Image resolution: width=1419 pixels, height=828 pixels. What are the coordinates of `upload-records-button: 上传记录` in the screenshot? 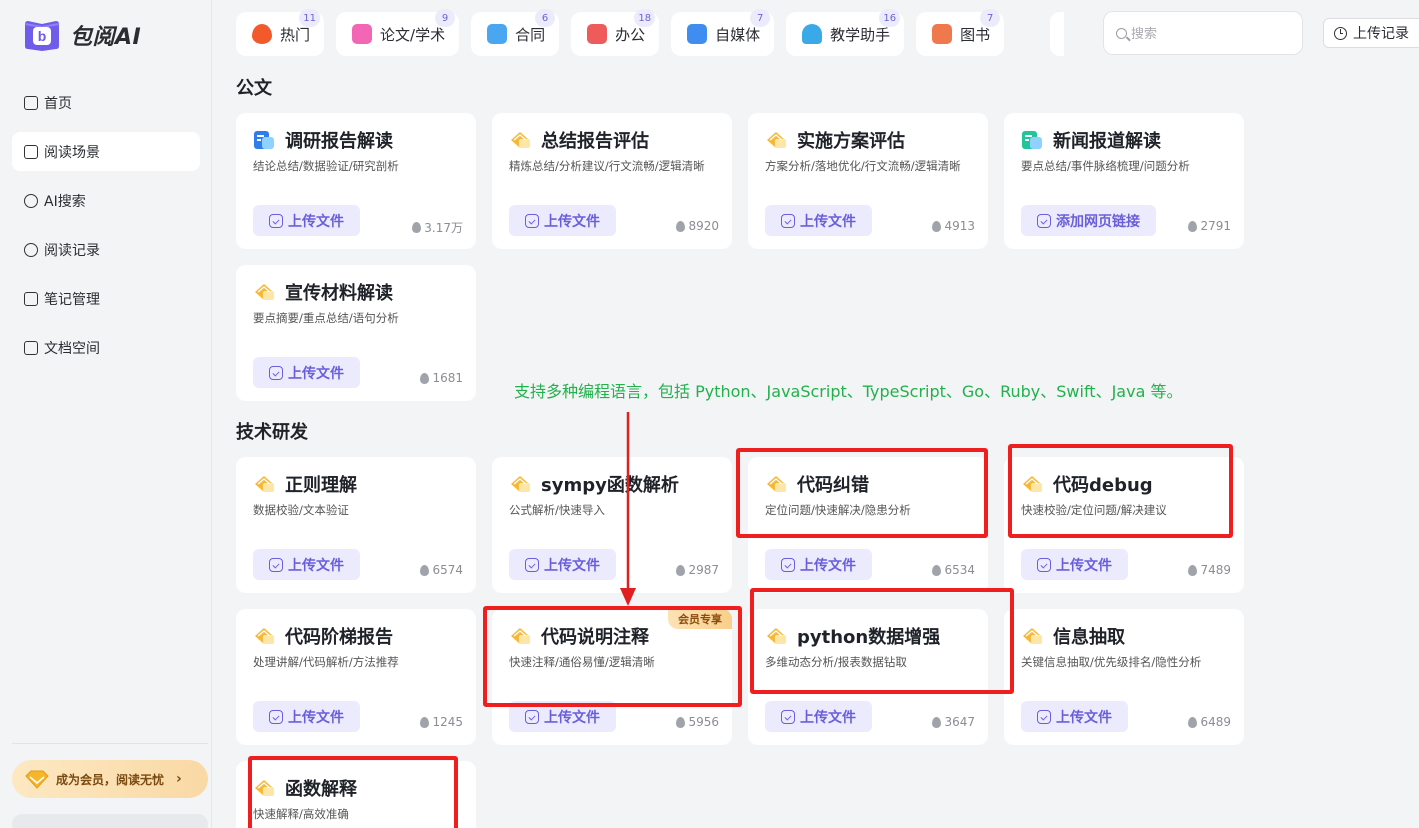 It's located at (1371, 33).